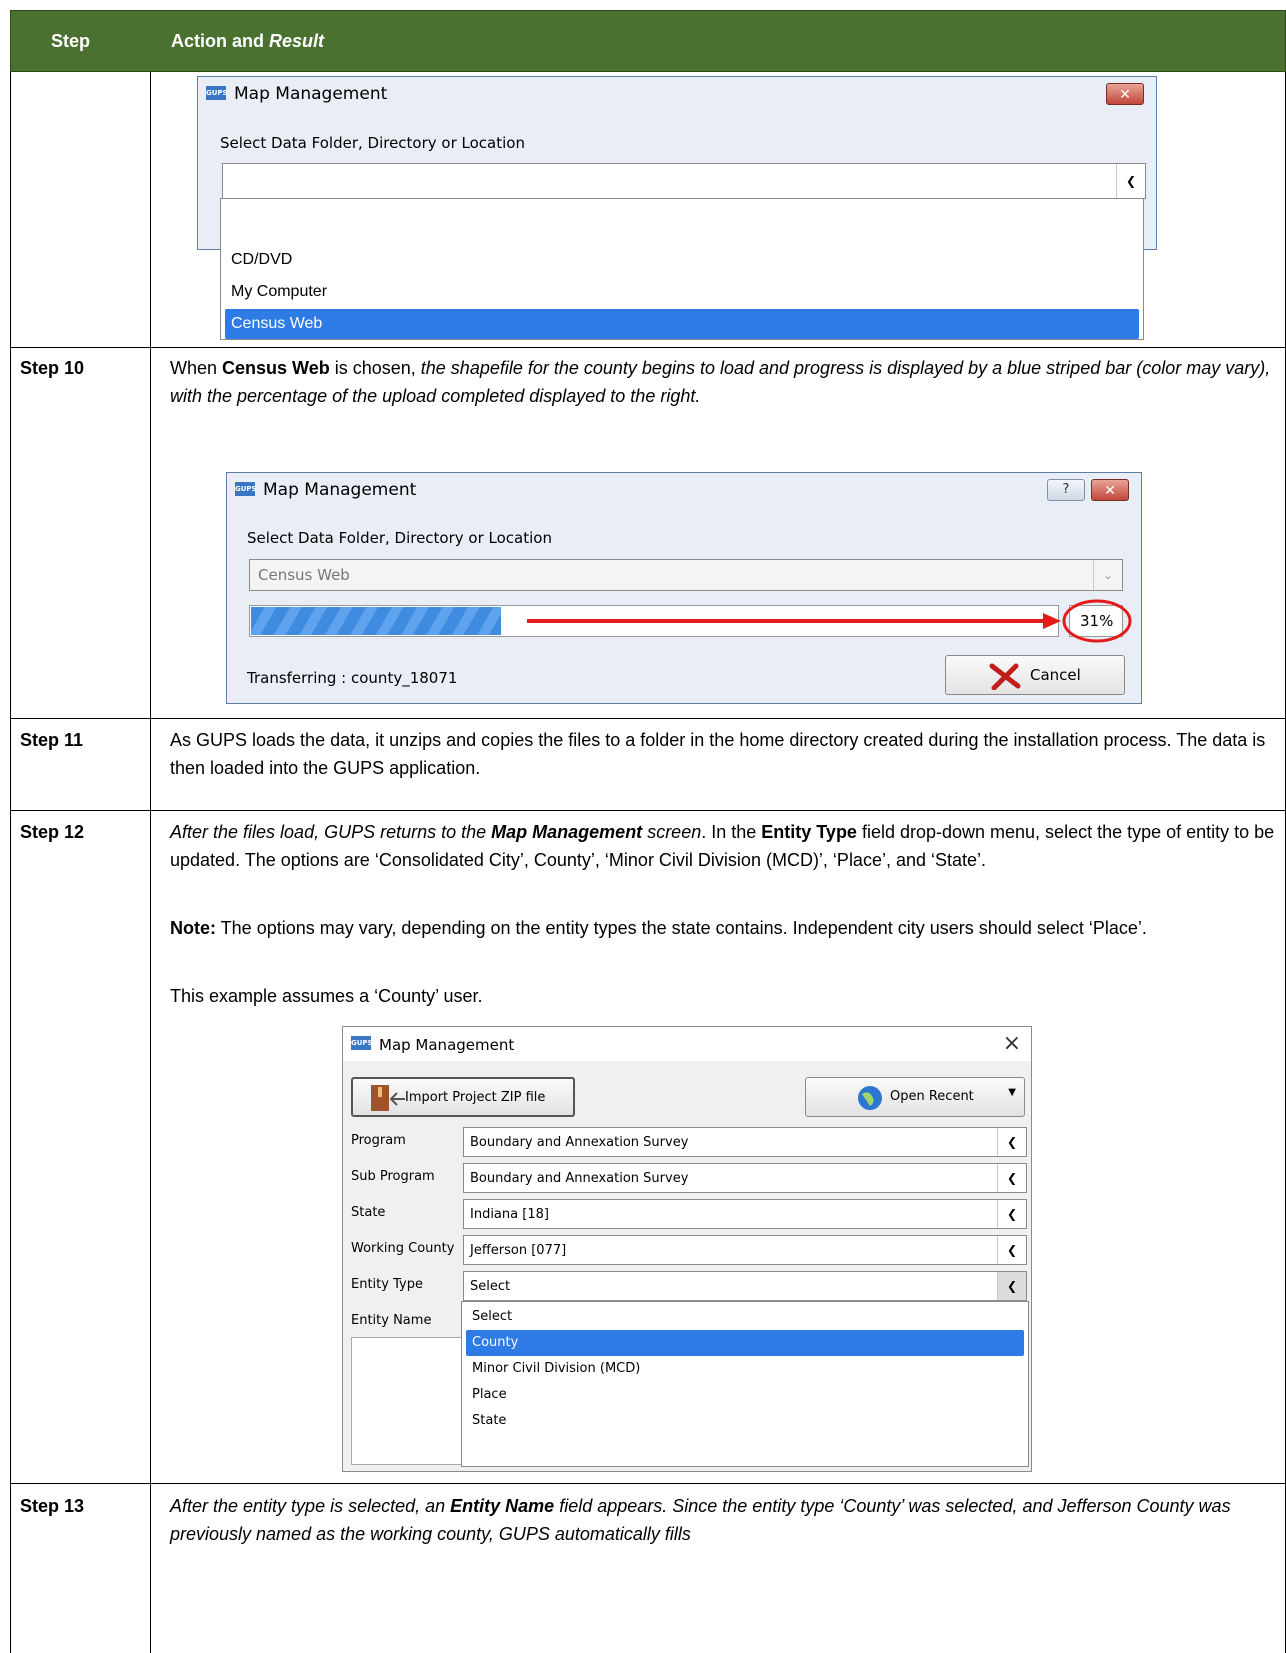 The image size is (1286, 1653). What do you see at coordinates (393, 1176) in the screenshot?
I see `field-label: Sub Program` at bounding box center [393, 1176].